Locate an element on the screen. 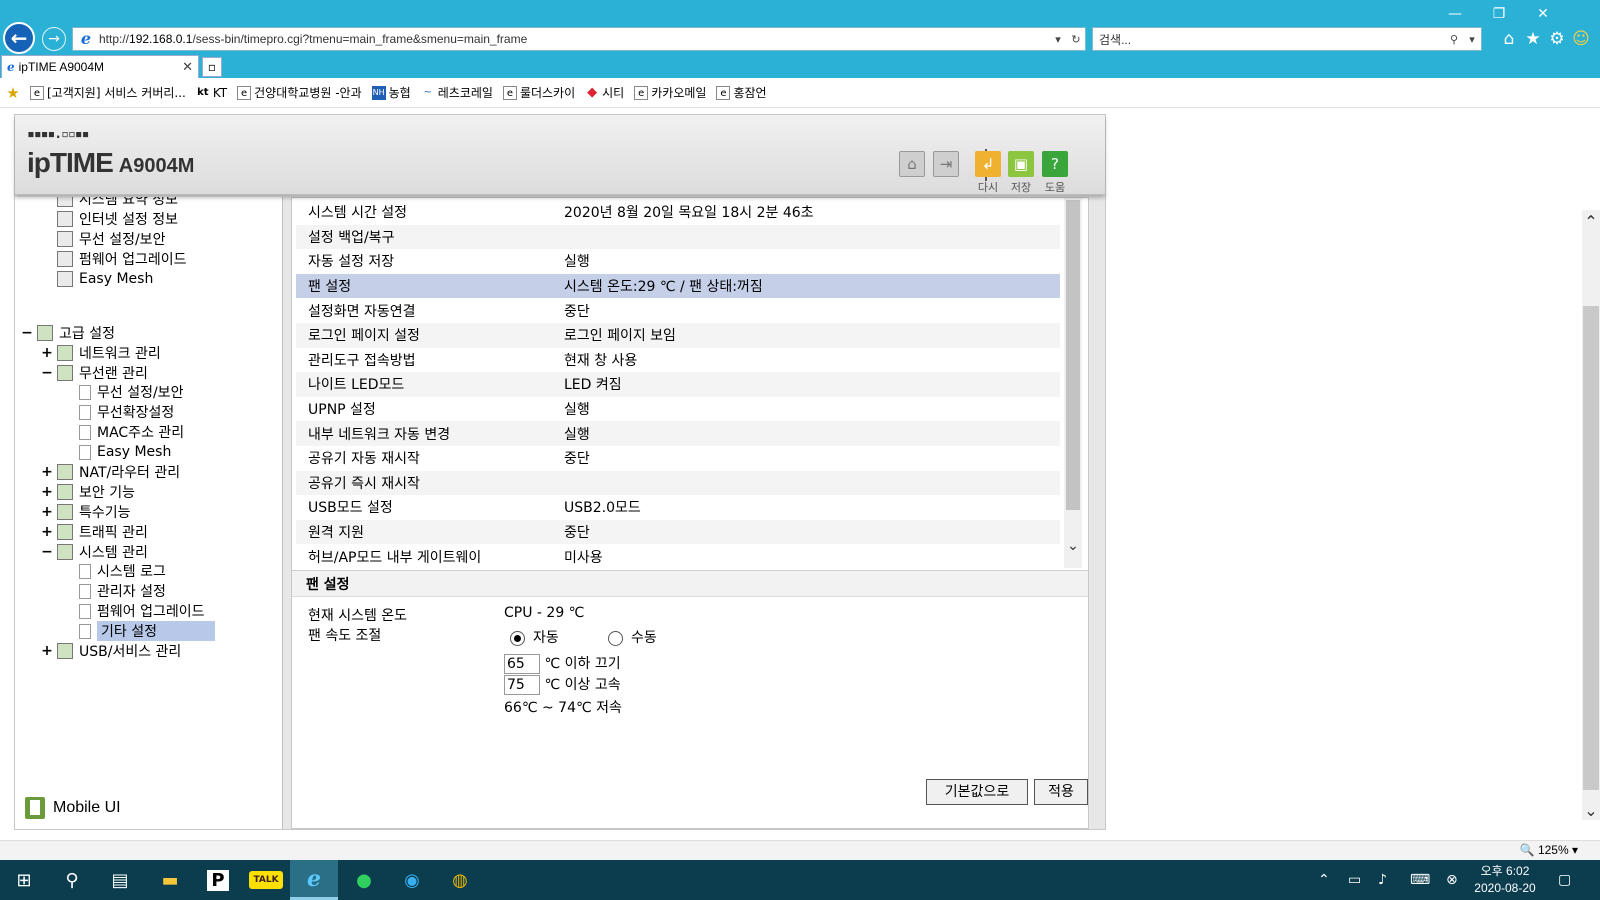 The height and width of the screenshot is (900, 1600). favorites-star-icon: ★ is located at coordinates (1533, 39).